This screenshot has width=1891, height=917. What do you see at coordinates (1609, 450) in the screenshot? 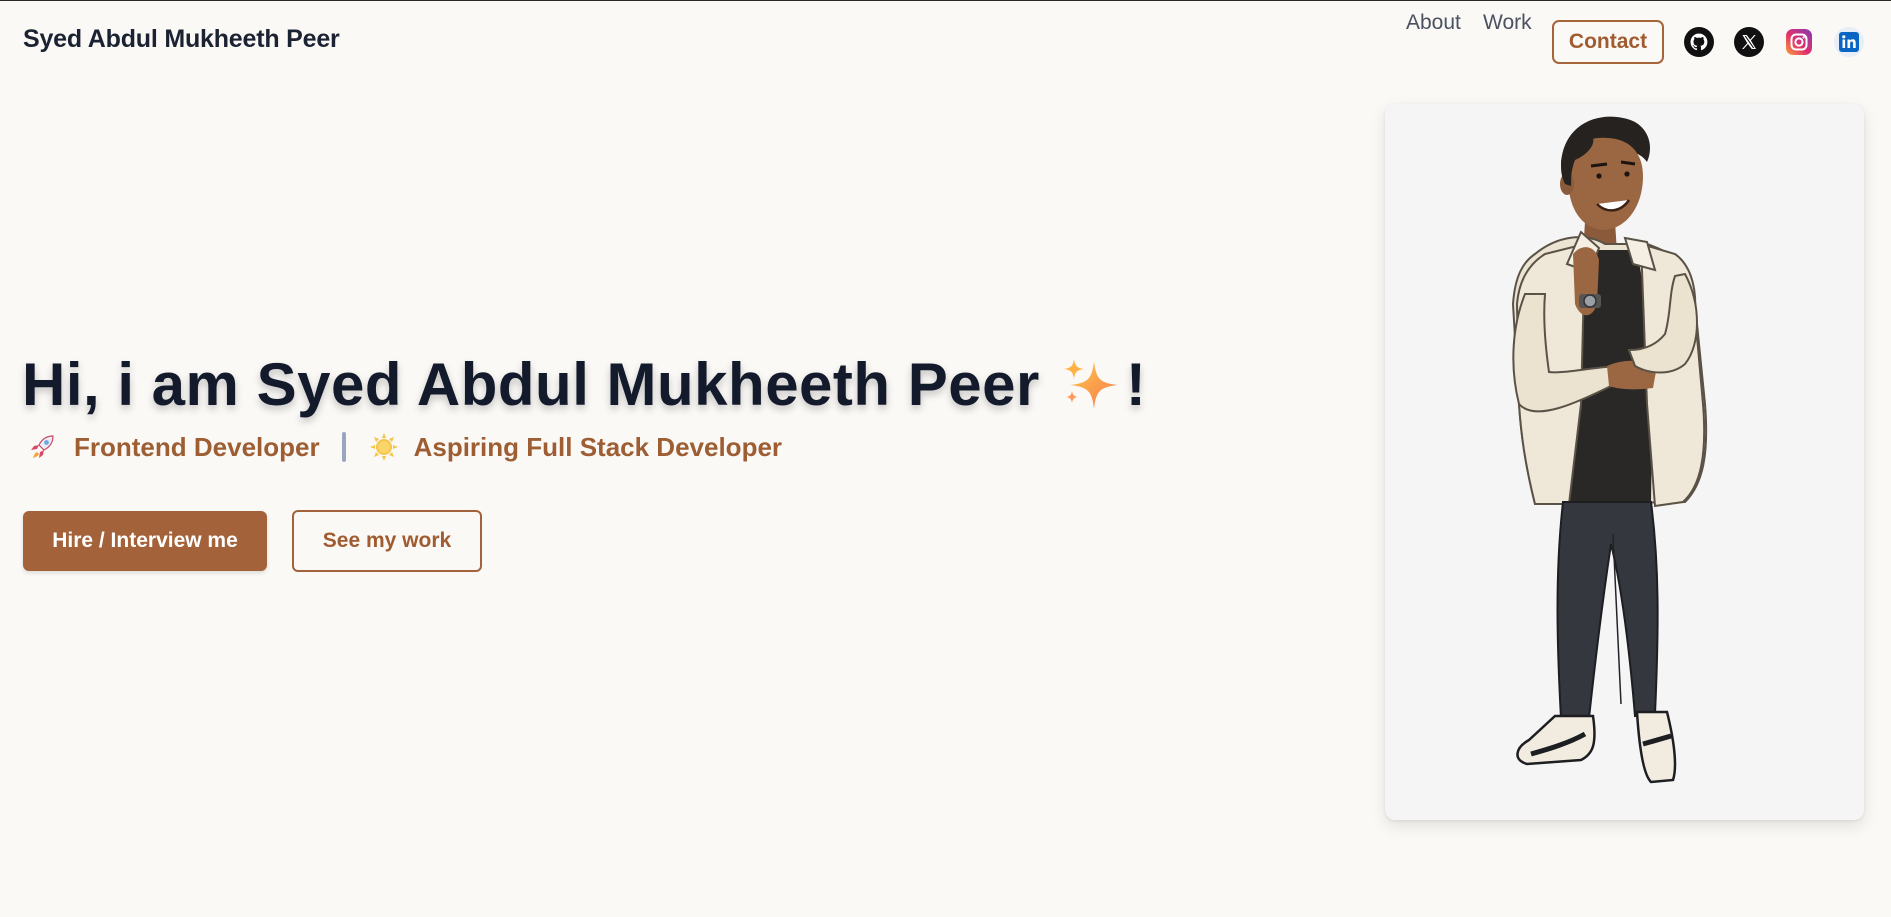
I see `avatar-illustration` at bounding box center [1609, 450].